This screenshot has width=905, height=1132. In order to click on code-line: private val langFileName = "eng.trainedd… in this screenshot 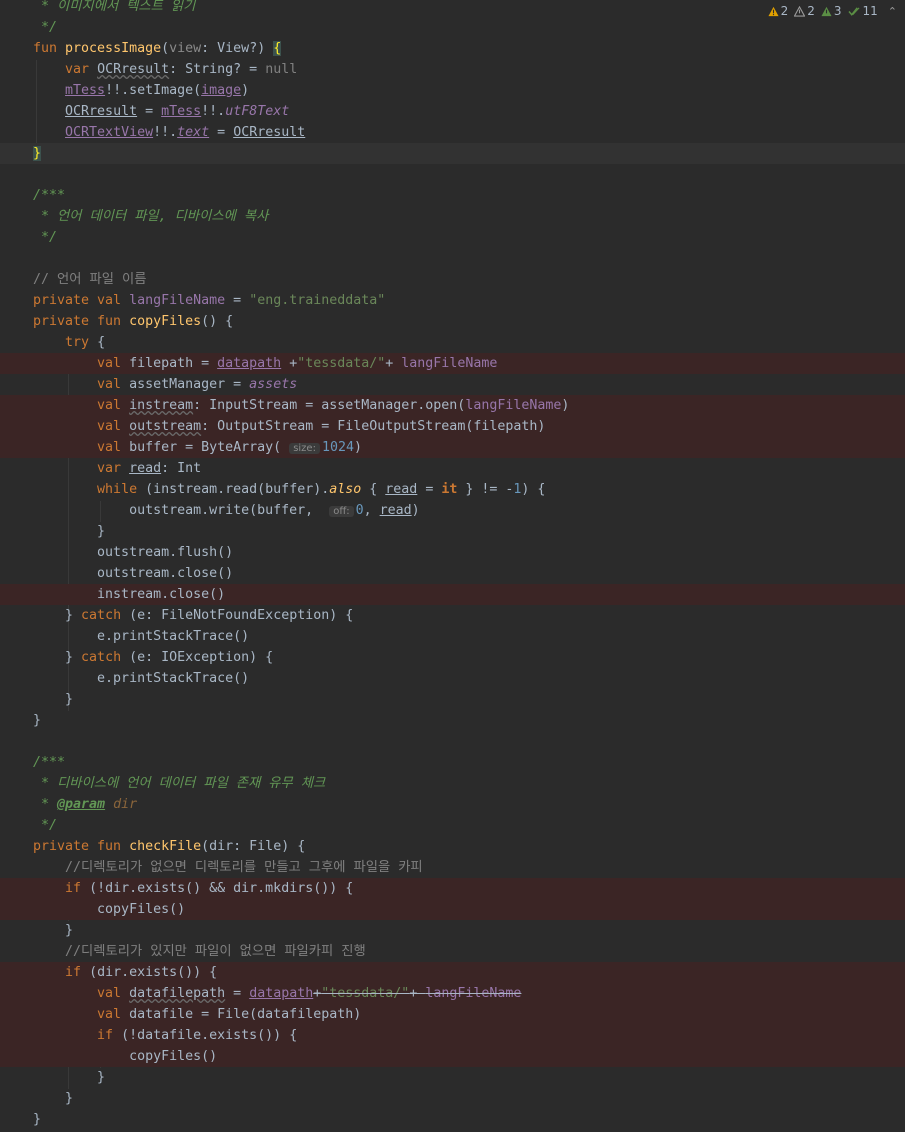, I will do `click(209, 300)`.